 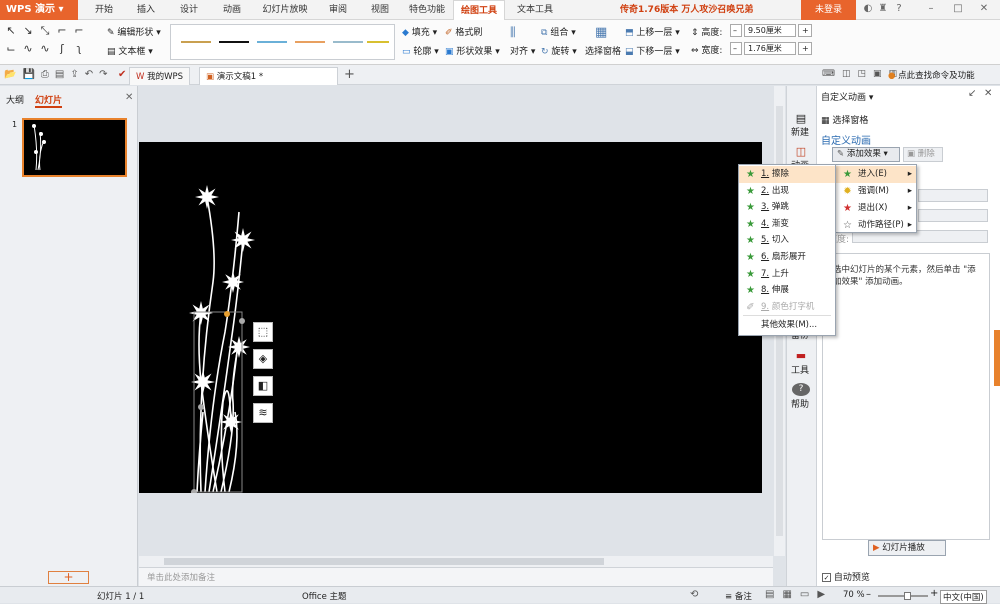 What do you see at coordinates (770, 48) in the screenshot?
I see `width-input: 1.76厘米` at bounding box center [770, 48].